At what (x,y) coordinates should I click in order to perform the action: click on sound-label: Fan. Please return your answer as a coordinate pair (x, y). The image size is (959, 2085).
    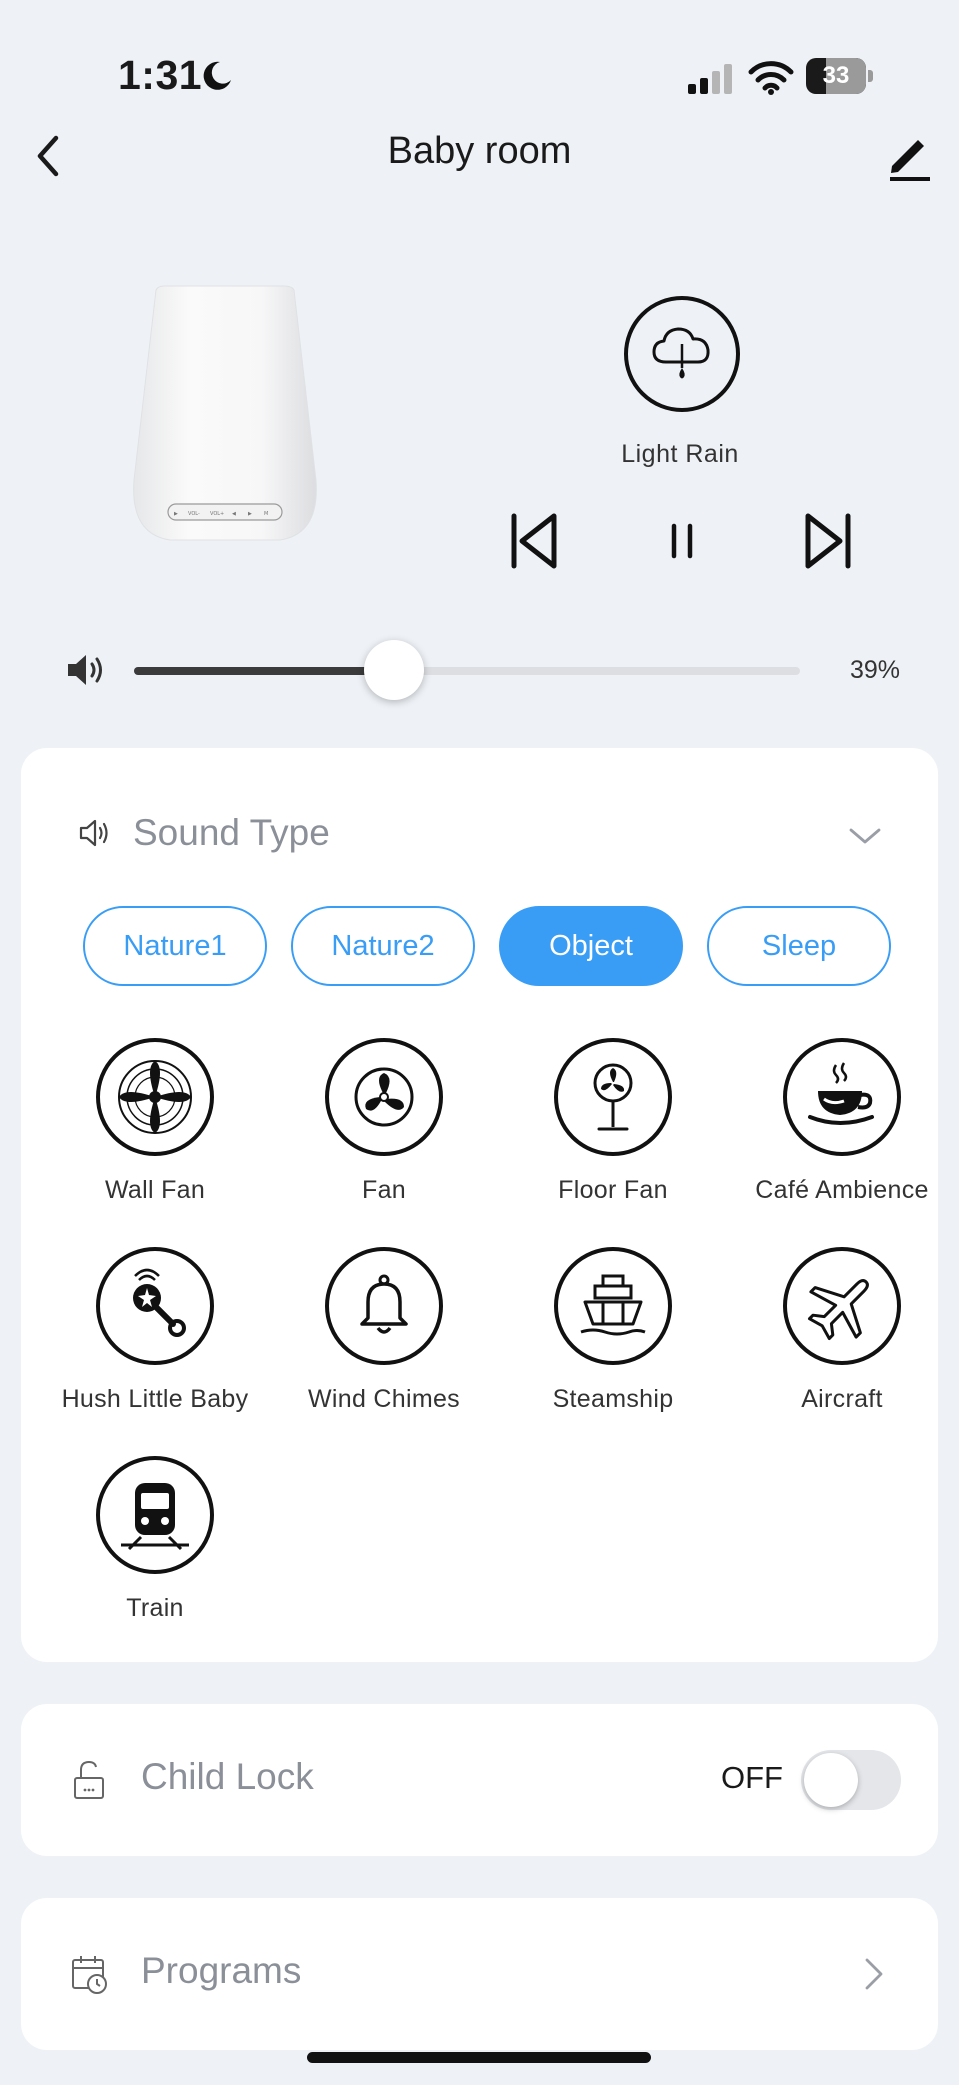
    Looking at the image, I should click on (384, 1190).